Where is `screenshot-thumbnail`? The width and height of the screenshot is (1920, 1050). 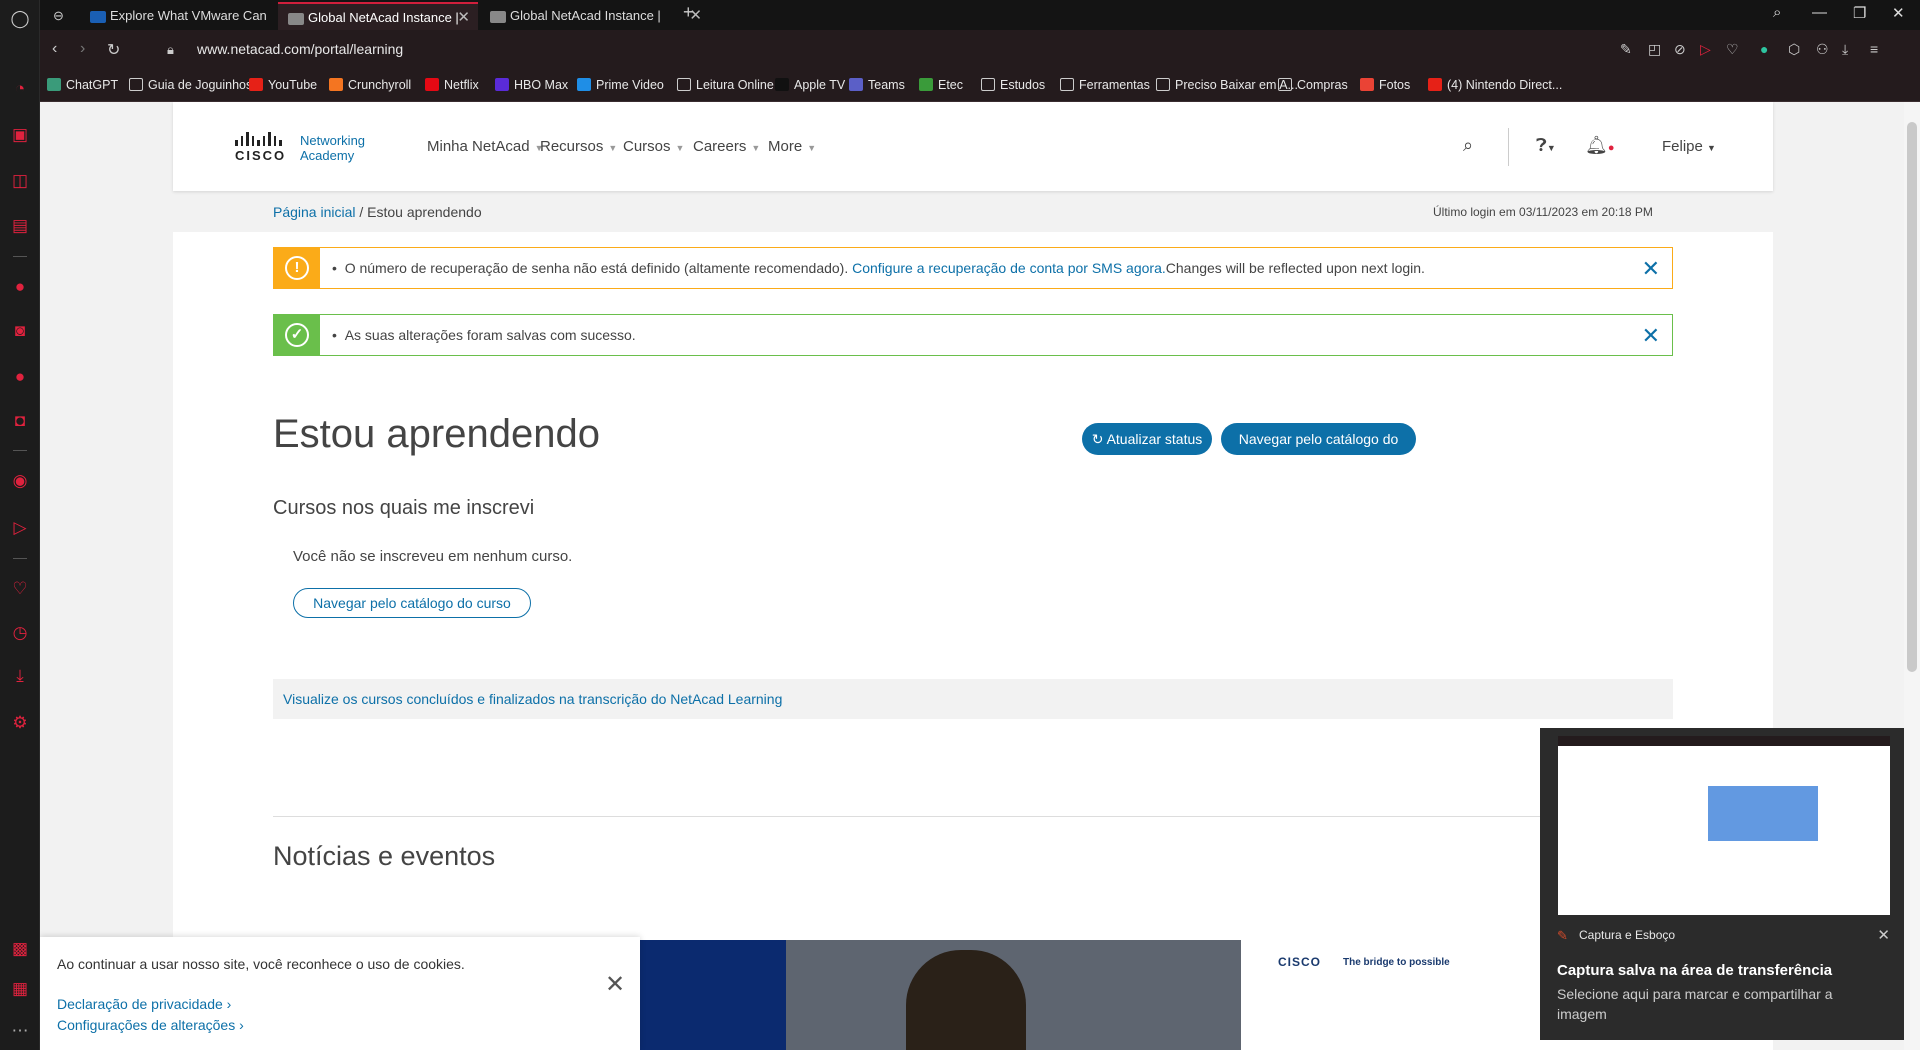
screenshot-thumbnail is located at coordinates (1724, 825).